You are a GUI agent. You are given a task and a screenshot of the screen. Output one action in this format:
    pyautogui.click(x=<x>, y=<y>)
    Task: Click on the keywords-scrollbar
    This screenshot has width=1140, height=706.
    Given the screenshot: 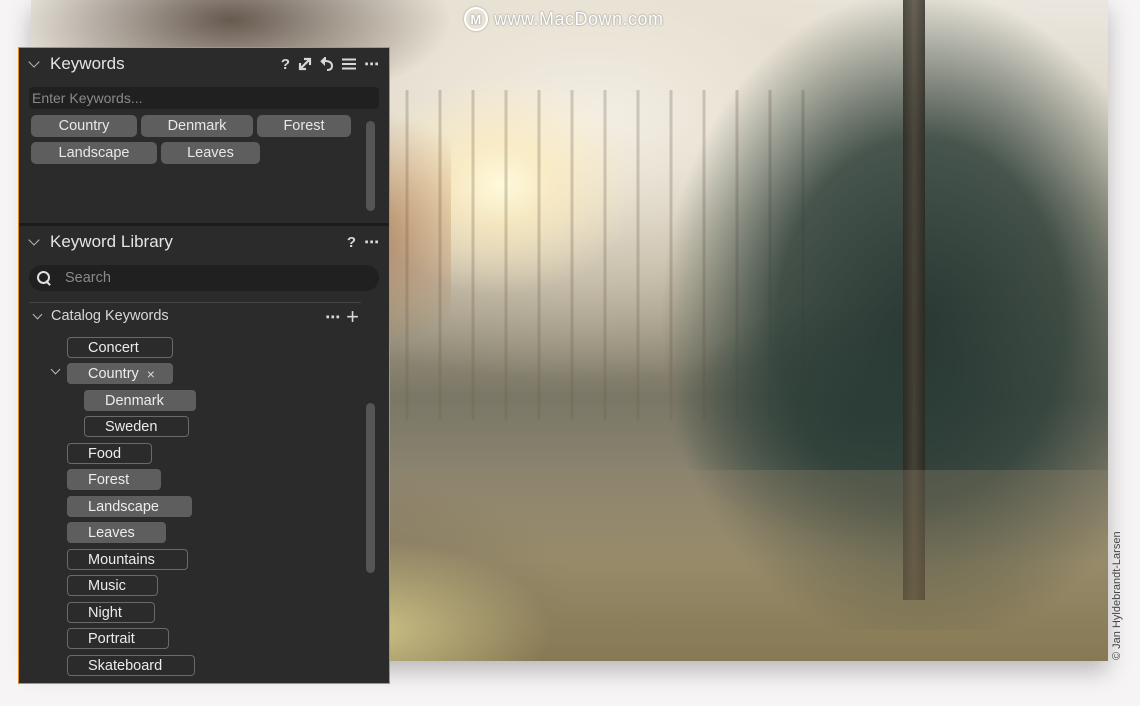 What is the action you would take?
    pyautogui.click(x=370, y=166)
    